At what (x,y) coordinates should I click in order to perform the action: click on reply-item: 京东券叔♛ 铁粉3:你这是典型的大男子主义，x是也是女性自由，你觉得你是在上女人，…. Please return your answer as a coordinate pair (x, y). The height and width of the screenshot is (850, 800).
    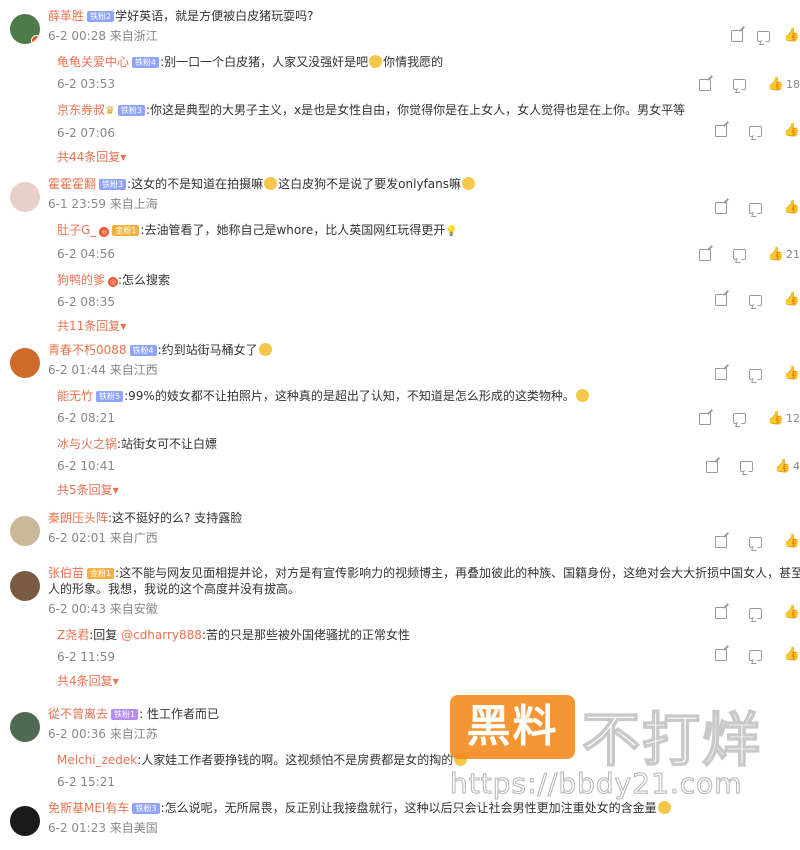
    Looking at the image, I should click on (400, 121).